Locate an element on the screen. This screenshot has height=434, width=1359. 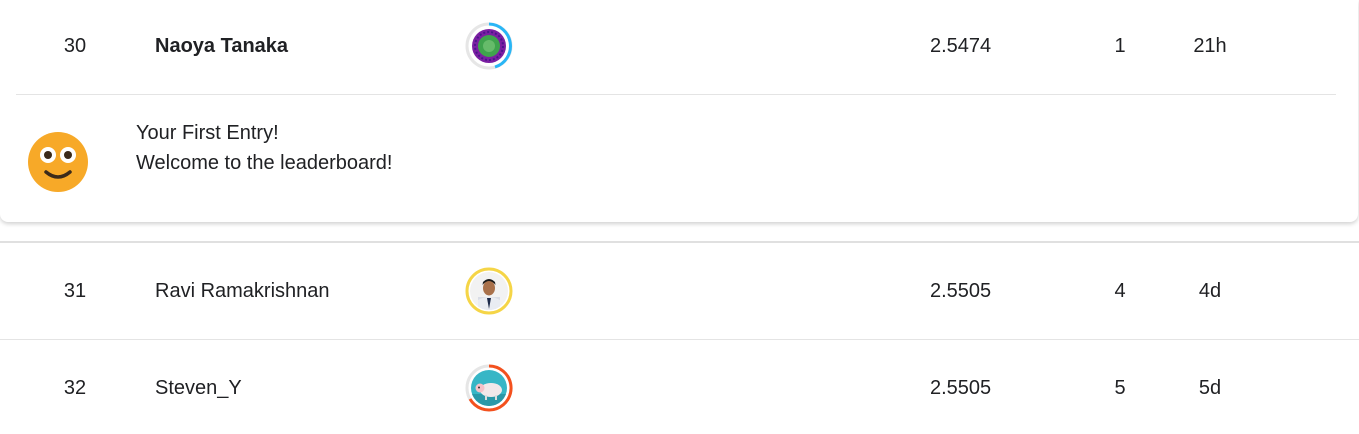
entries-cell: 5 is located at coordinates (1120, 388).